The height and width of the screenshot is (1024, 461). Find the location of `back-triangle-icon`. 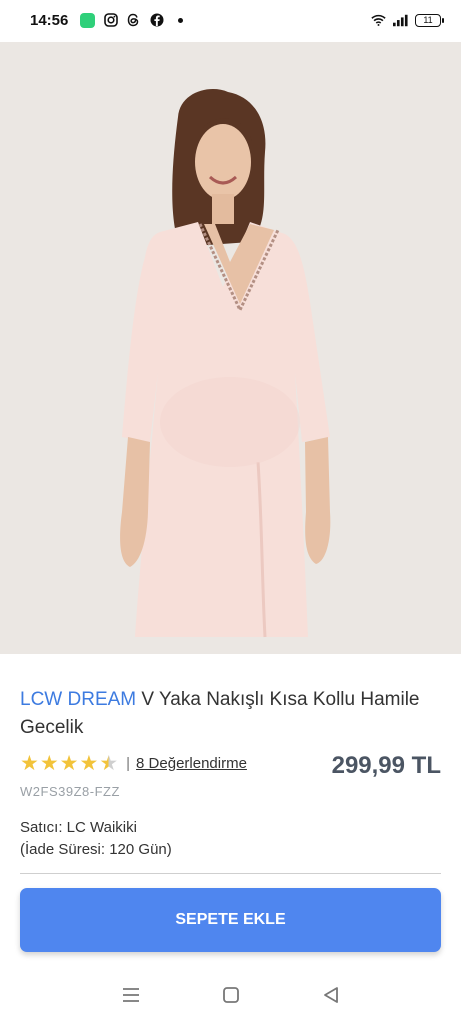

back-triangle-icon is located at coordinates (331, 997).